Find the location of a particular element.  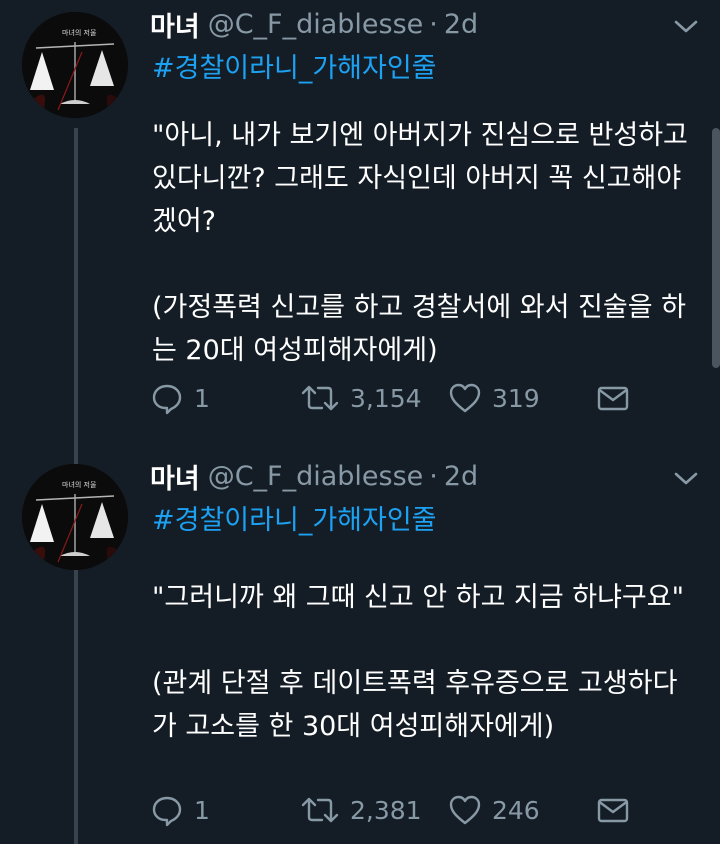

like-count: 319 is located at coordinates (516, 398).